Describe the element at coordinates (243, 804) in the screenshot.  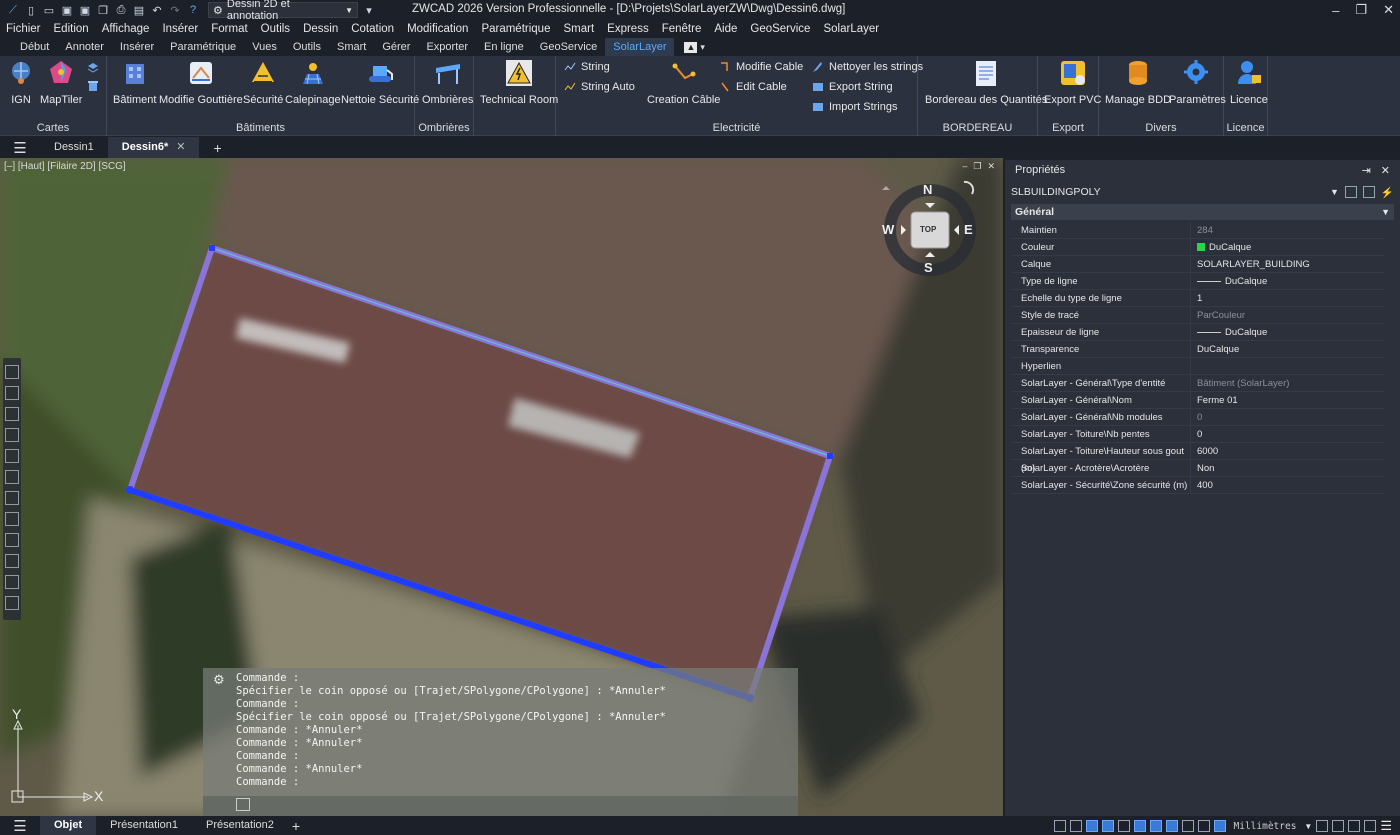
I see `command-history-icon` at that location.